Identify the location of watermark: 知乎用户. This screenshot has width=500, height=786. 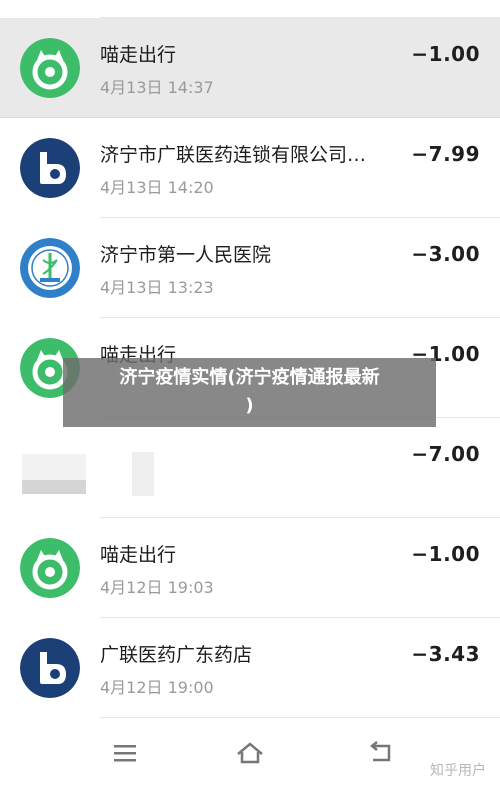
(458, 771).